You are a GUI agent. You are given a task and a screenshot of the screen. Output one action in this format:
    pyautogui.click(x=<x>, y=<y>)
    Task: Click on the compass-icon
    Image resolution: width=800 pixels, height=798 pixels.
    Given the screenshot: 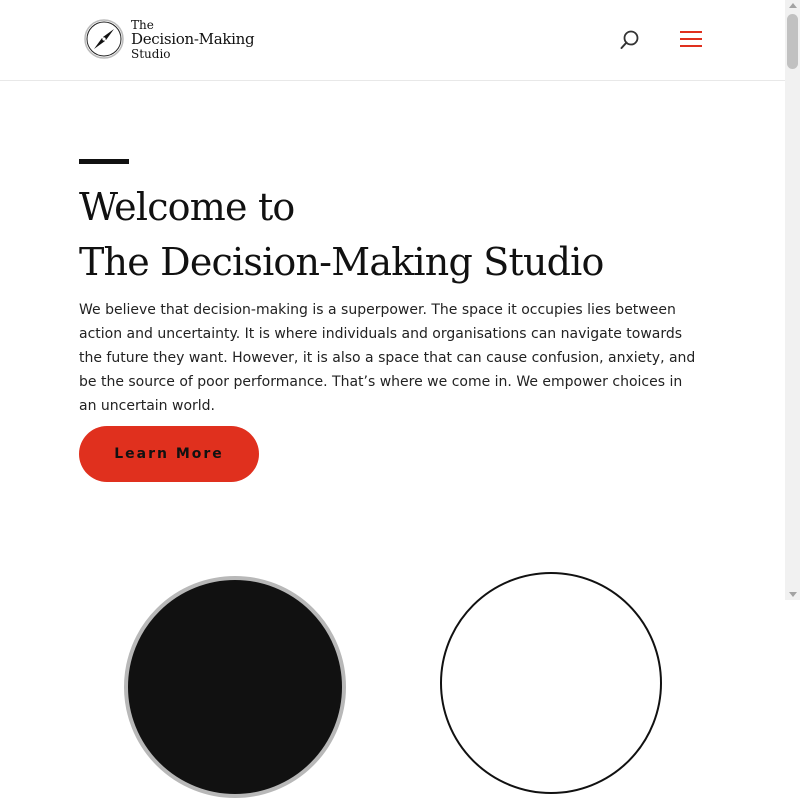 What is the action you would take?
    pyautogui.click(x=104, y=39)
    